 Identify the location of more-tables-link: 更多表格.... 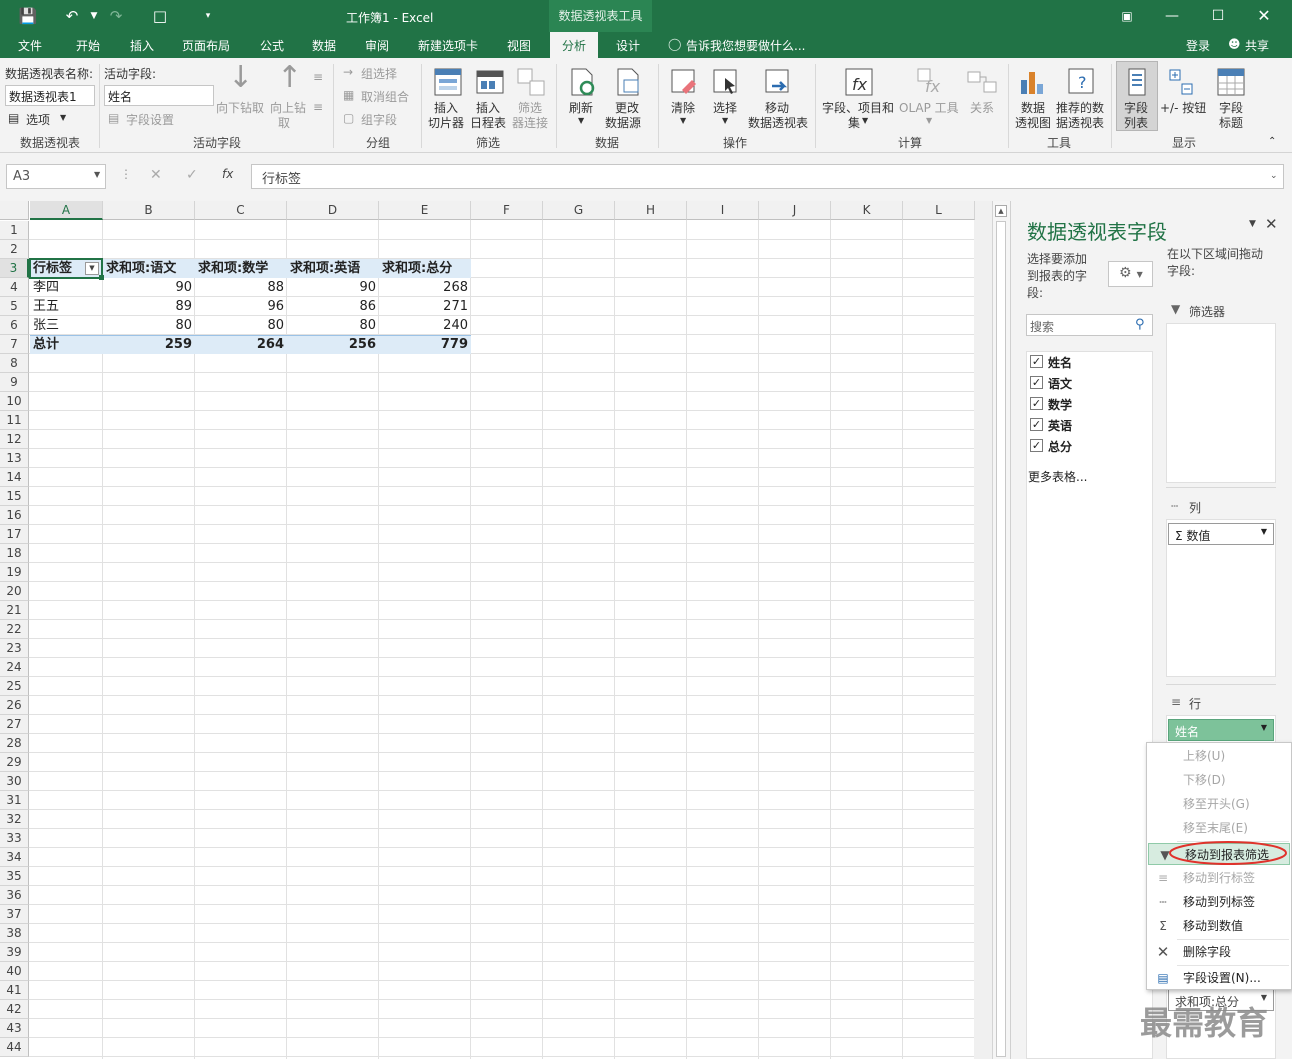
(1057, 476).